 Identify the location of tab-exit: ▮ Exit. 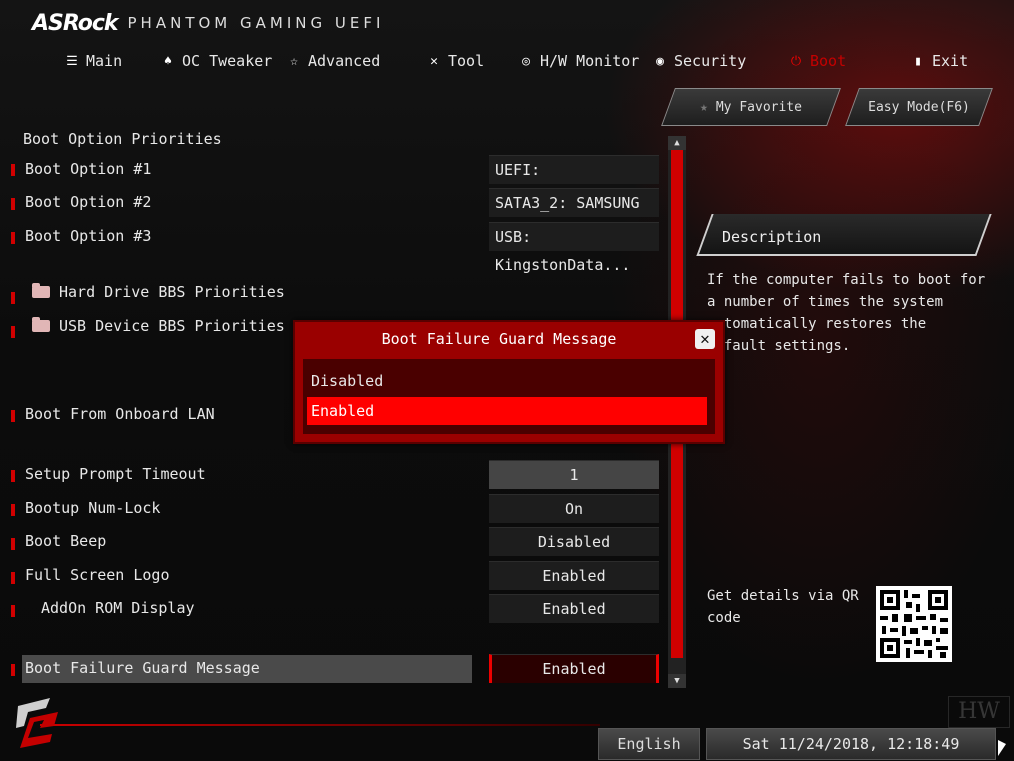
(939, 61).